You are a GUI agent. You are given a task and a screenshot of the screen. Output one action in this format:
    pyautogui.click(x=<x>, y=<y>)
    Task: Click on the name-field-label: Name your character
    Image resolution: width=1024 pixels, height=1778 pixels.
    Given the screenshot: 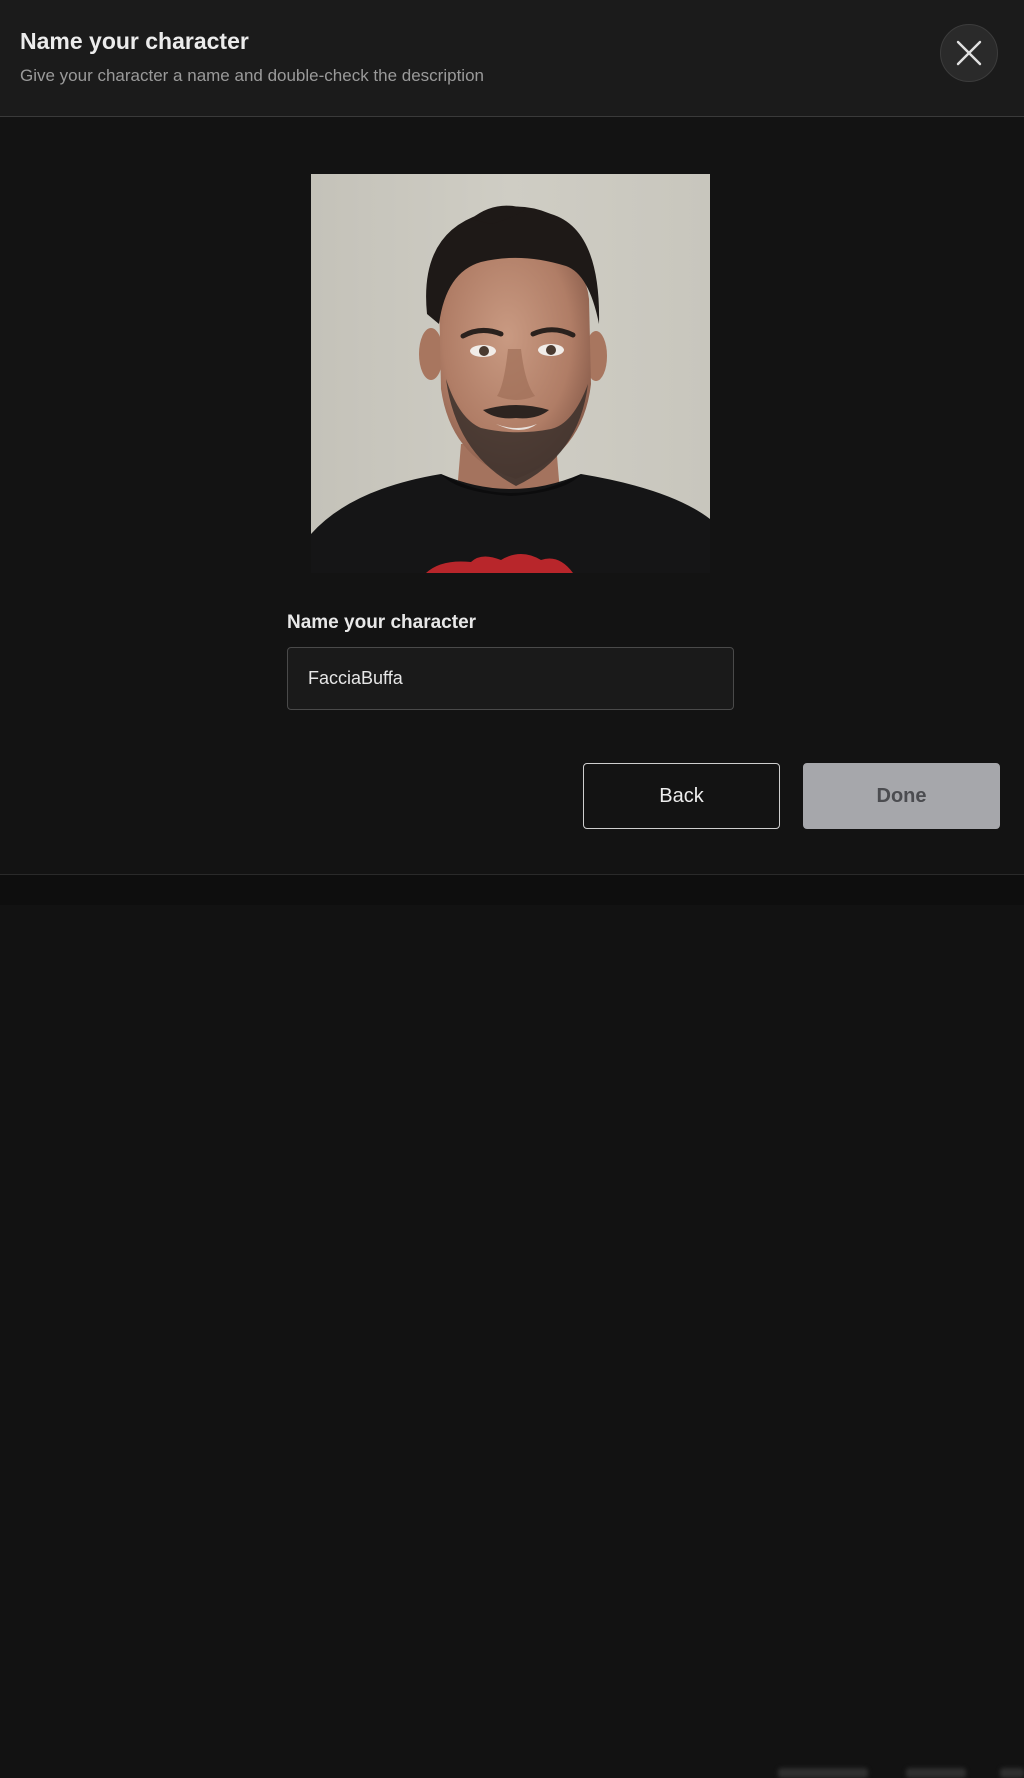 What is the action you would take?
    pyautogui.click(x=382, y=622)
    